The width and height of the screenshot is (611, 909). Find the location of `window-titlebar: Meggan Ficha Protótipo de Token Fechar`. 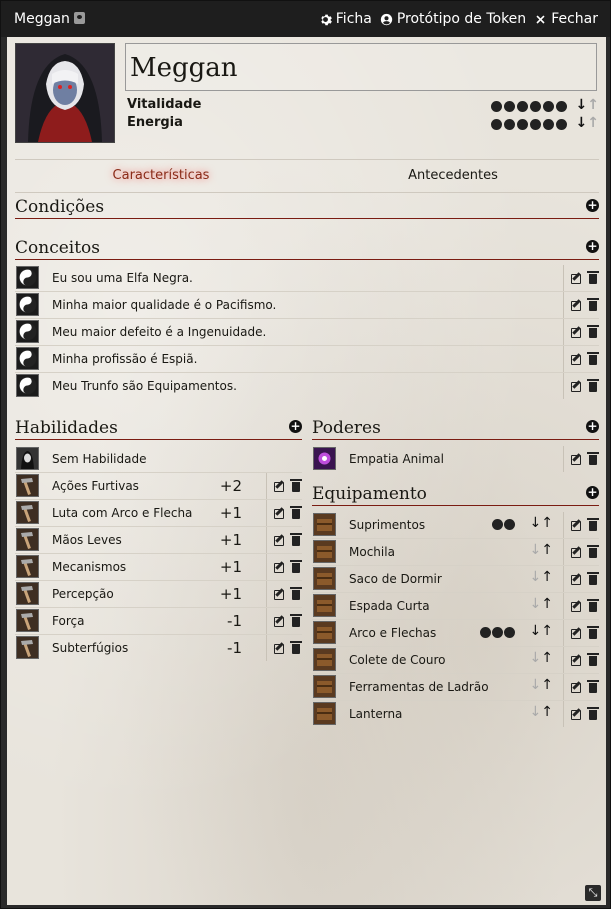

window-titlebar: Meggan Ficha Protótipo de Token Fechar is located at coordinates (305, 19).